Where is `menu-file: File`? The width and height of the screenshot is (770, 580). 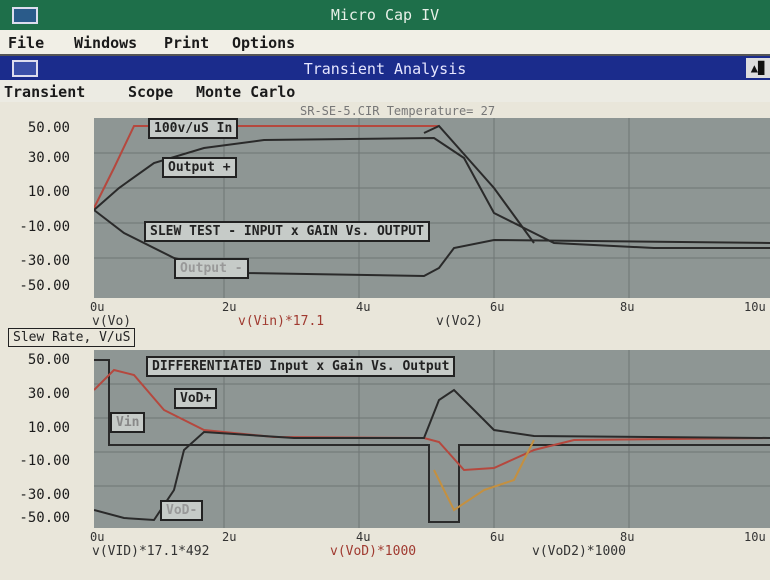
menu-file: File is located at coordinates (26, 43).